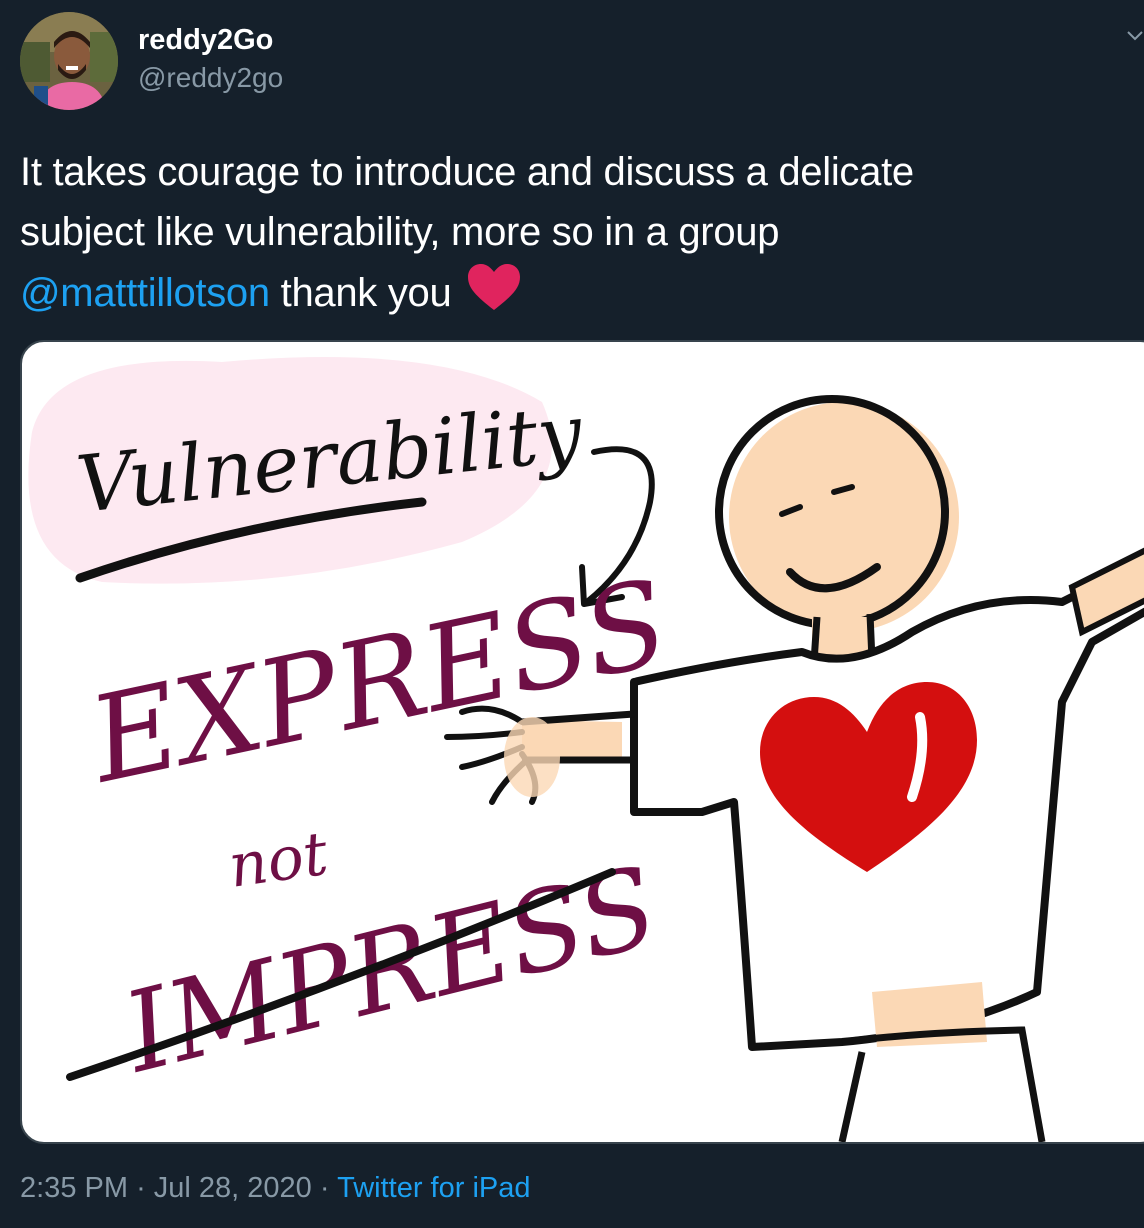 The image size is (1144, 1228). What do you see at coordinates (494, 295) in the screenshot?
I see `heart-emoji-icon` at bounding box center [494, 295].